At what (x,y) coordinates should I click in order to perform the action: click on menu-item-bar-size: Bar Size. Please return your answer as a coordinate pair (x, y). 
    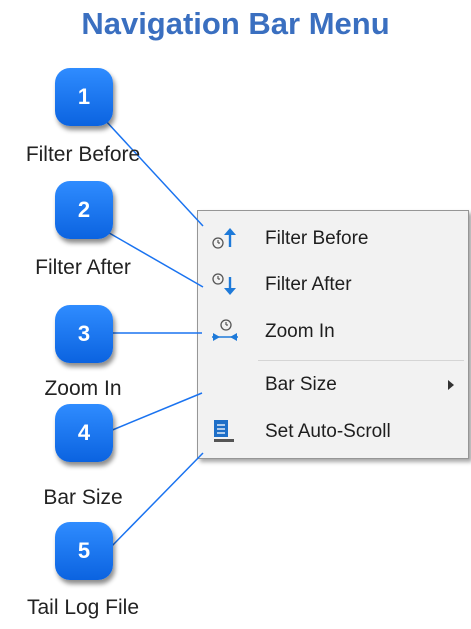
    Looking at the image, I should click on (333, 385).